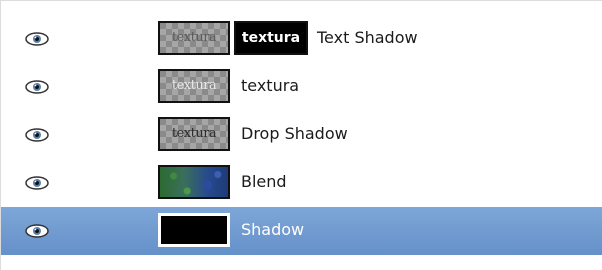 The image size is (602, 270). Describe the element at coordinates (294, 133) in the screenshot. I see `layer-name: Drop Shadow` at that location.